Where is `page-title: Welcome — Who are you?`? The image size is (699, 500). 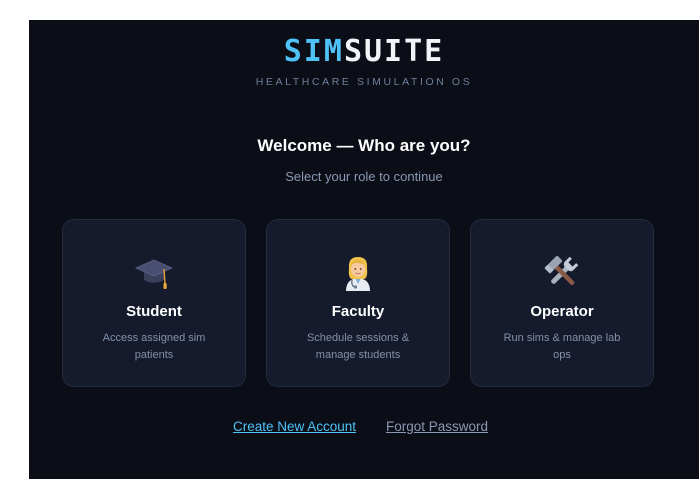 page-title: Welcome — Who are you? is located at coordinates (364, 145).